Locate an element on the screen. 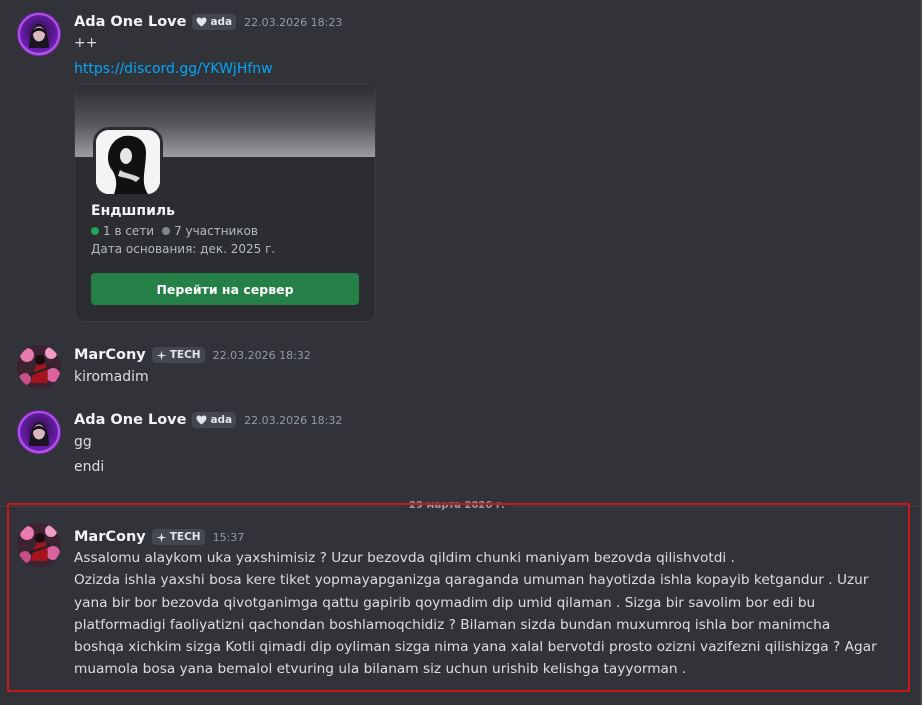 The height and width of the screenshot is (705, 922). message-header: Ada One Love ada 22.03.2026 18:23 is located at coordinates (208, 22).